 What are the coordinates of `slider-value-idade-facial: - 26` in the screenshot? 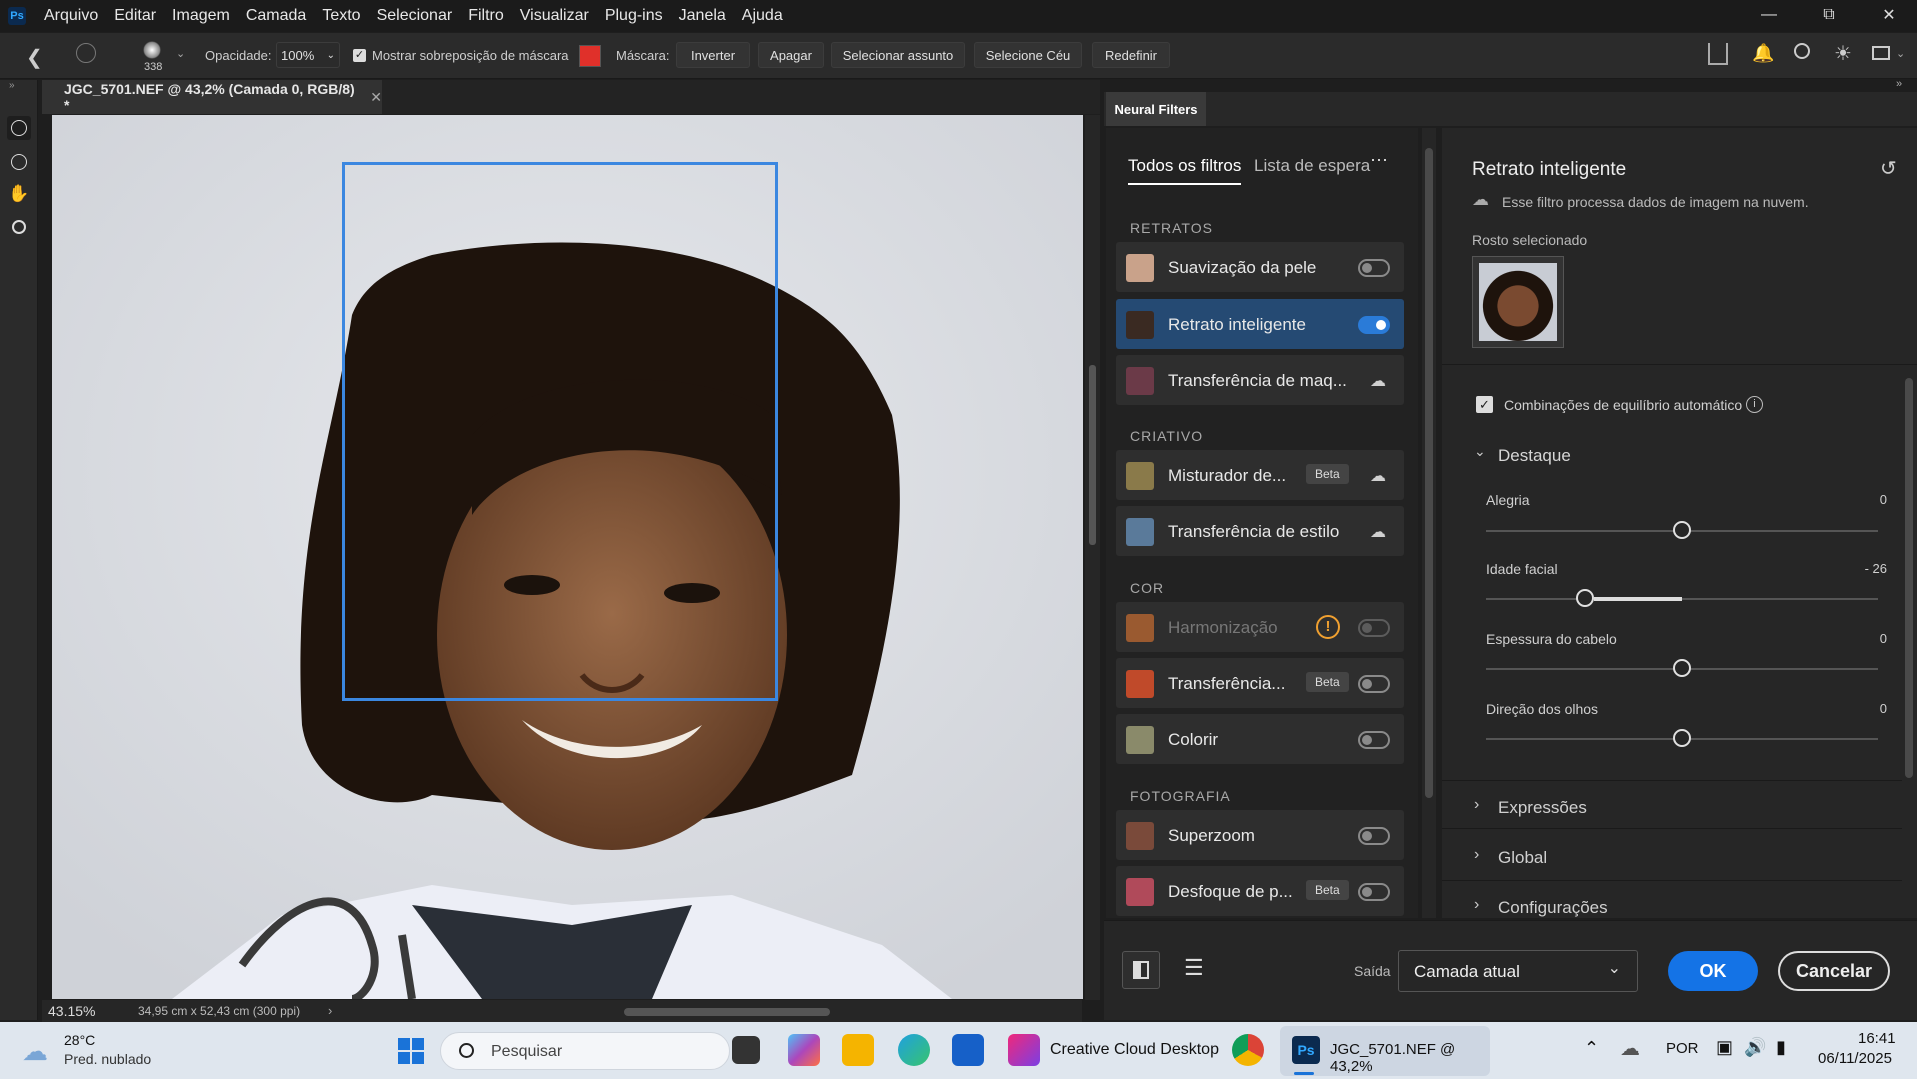 It's located at (1876, 568).